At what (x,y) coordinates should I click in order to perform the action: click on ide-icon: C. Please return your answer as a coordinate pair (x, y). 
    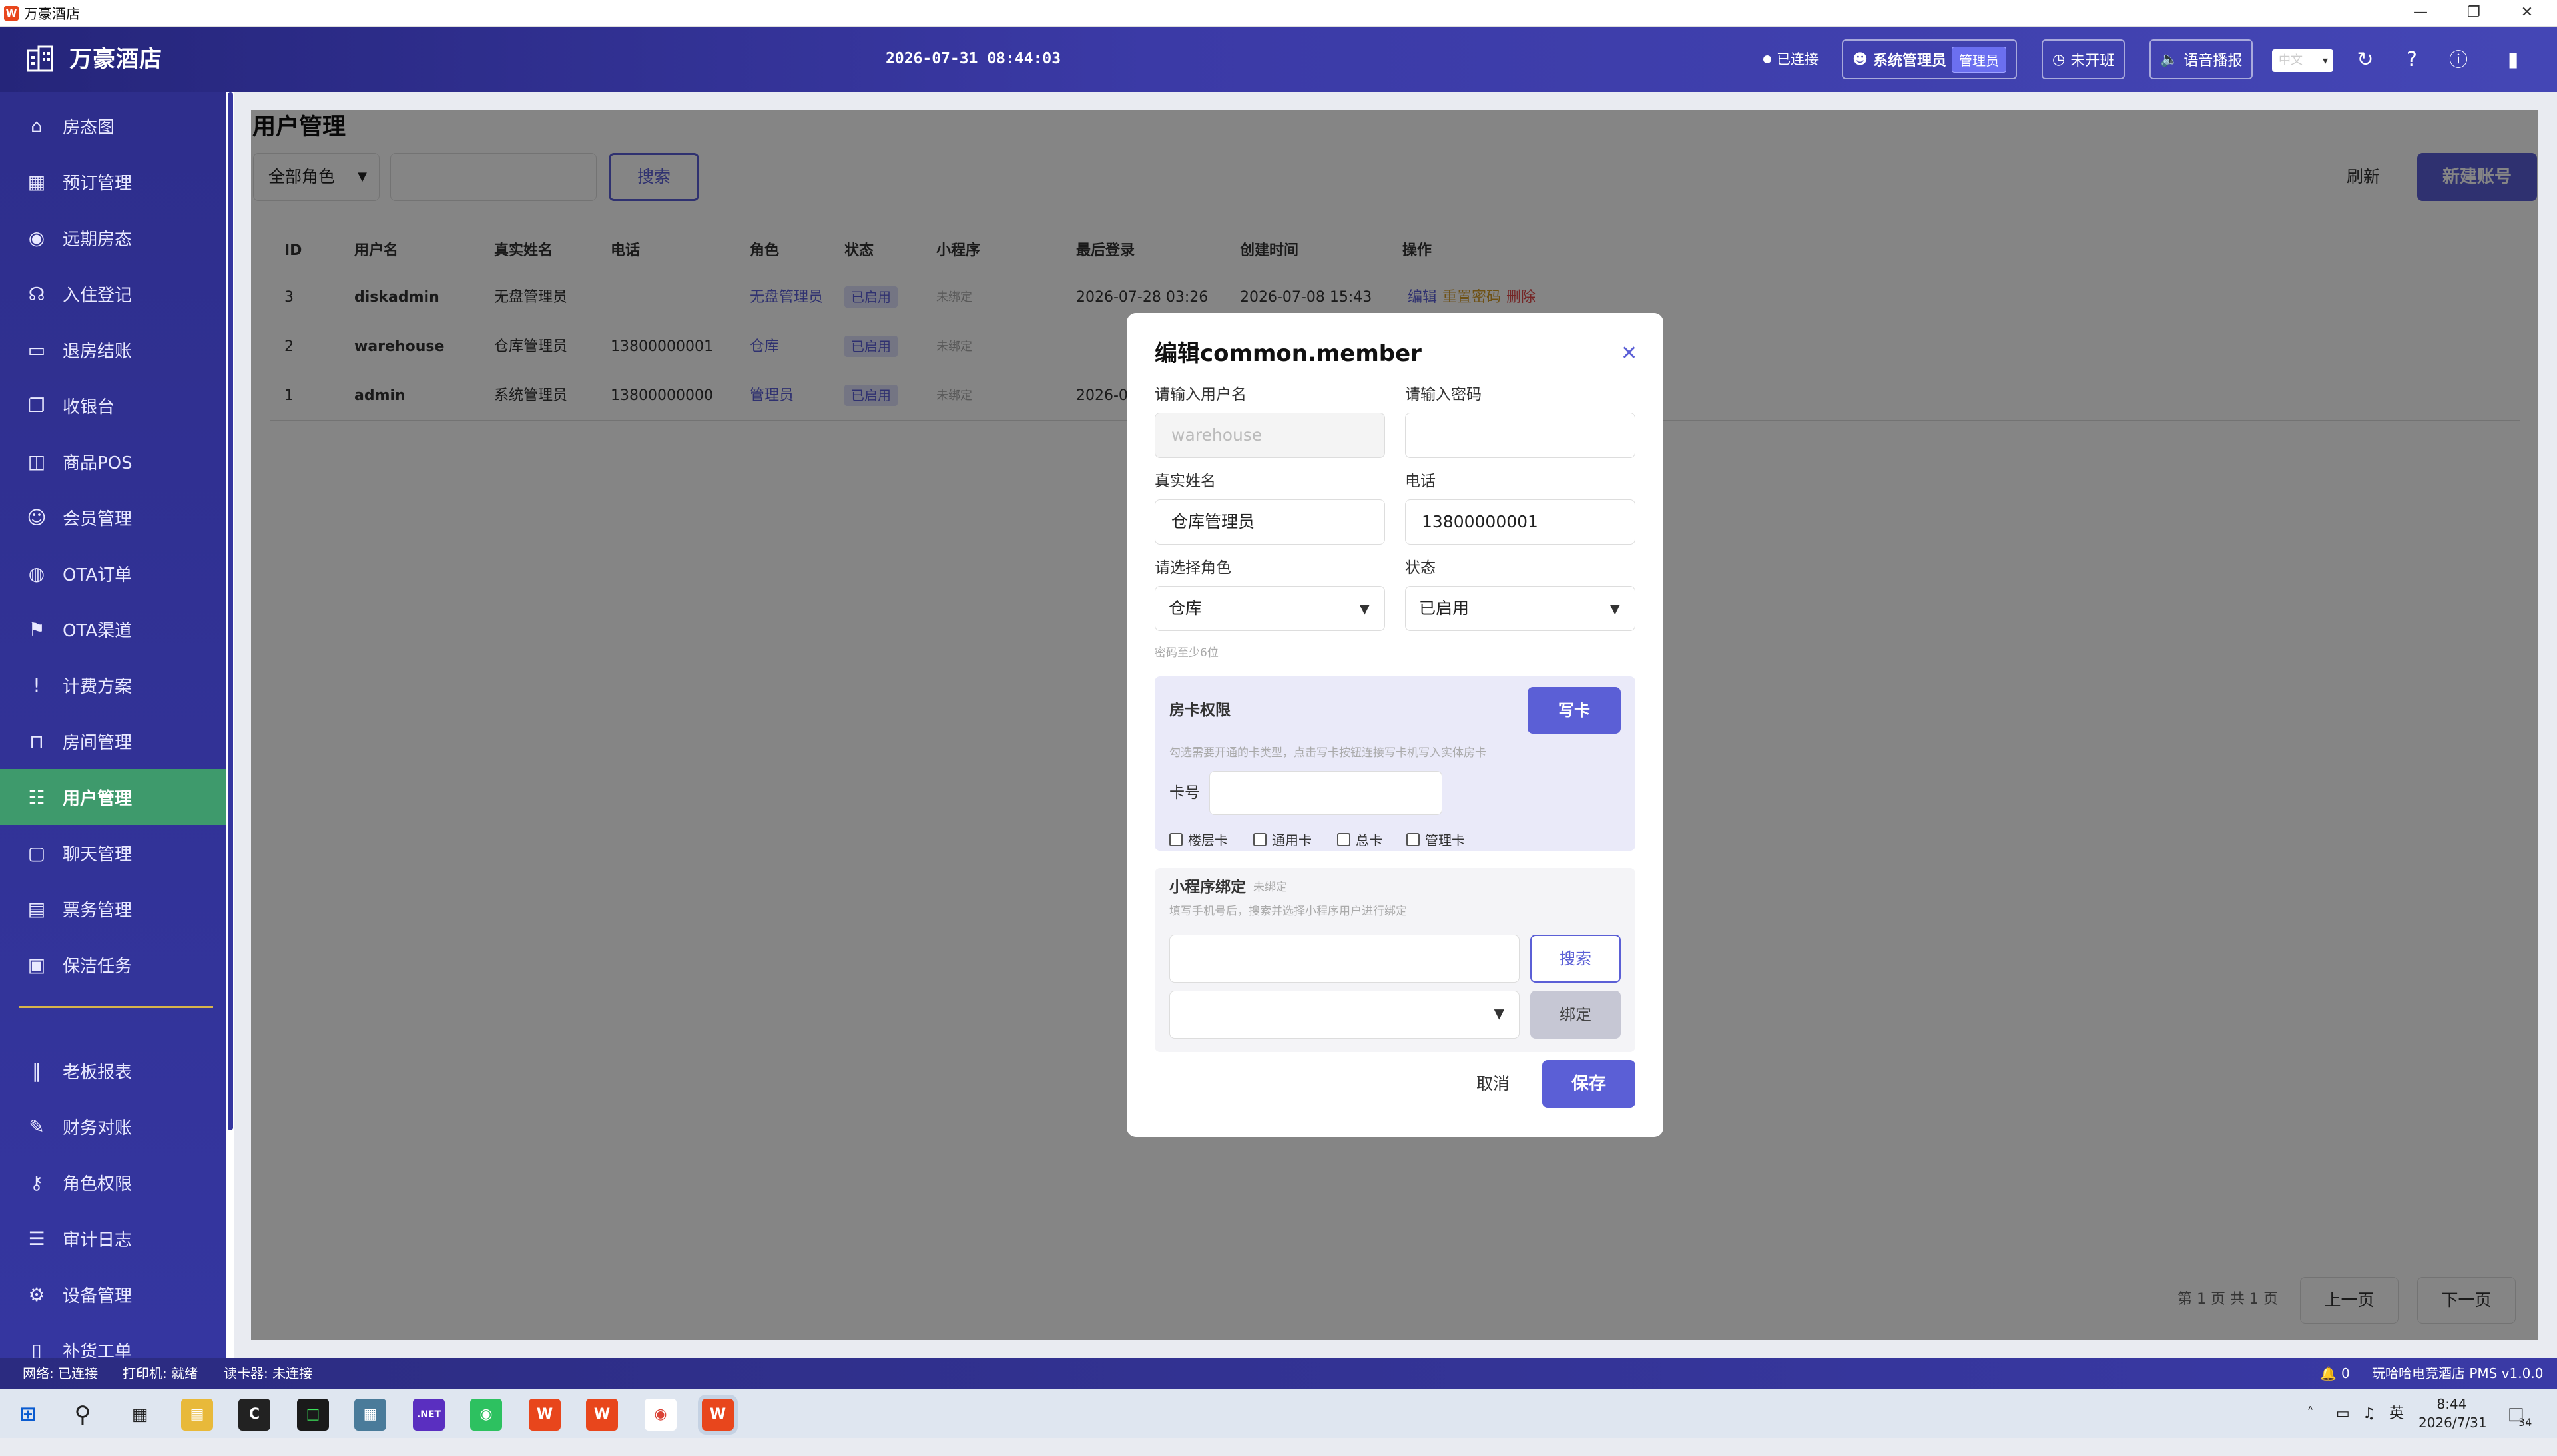
    Looking at the image, I should click on (254, 1415).